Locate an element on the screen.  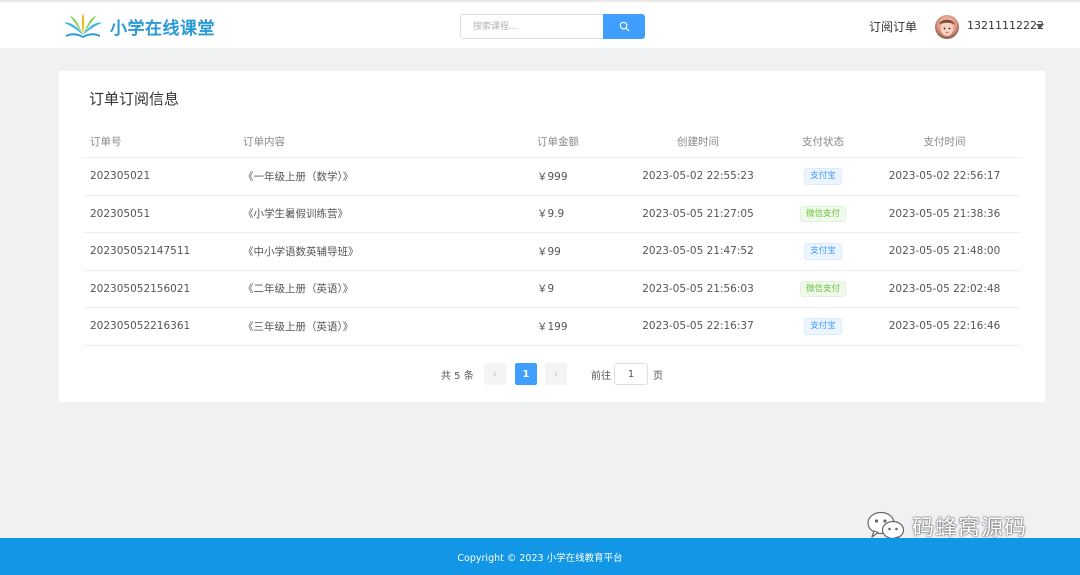
order-paid-time: 2023-05-02 22:56:17 is located at coordinates (944, 176).